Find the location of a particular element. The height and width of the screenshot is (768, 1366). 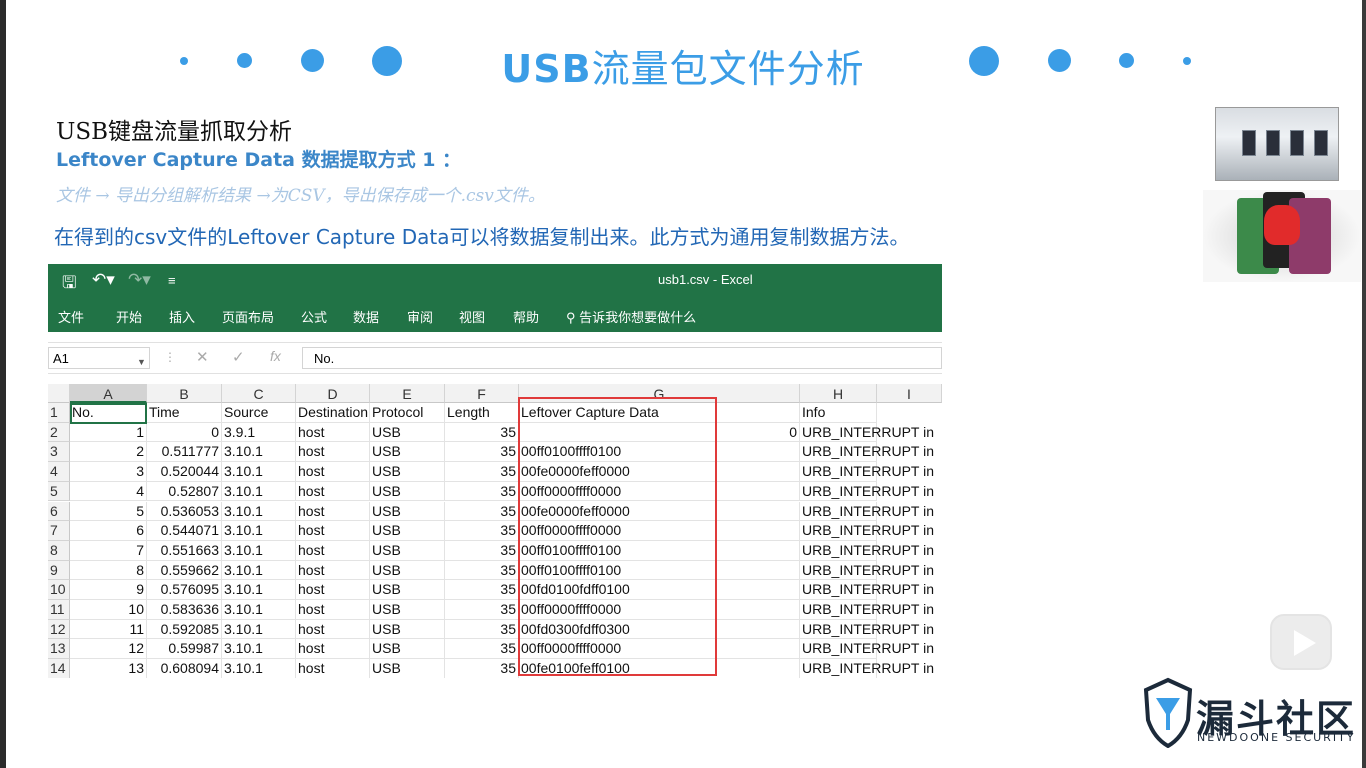

row-header-12: 12 is located at coordinates (59, 629).